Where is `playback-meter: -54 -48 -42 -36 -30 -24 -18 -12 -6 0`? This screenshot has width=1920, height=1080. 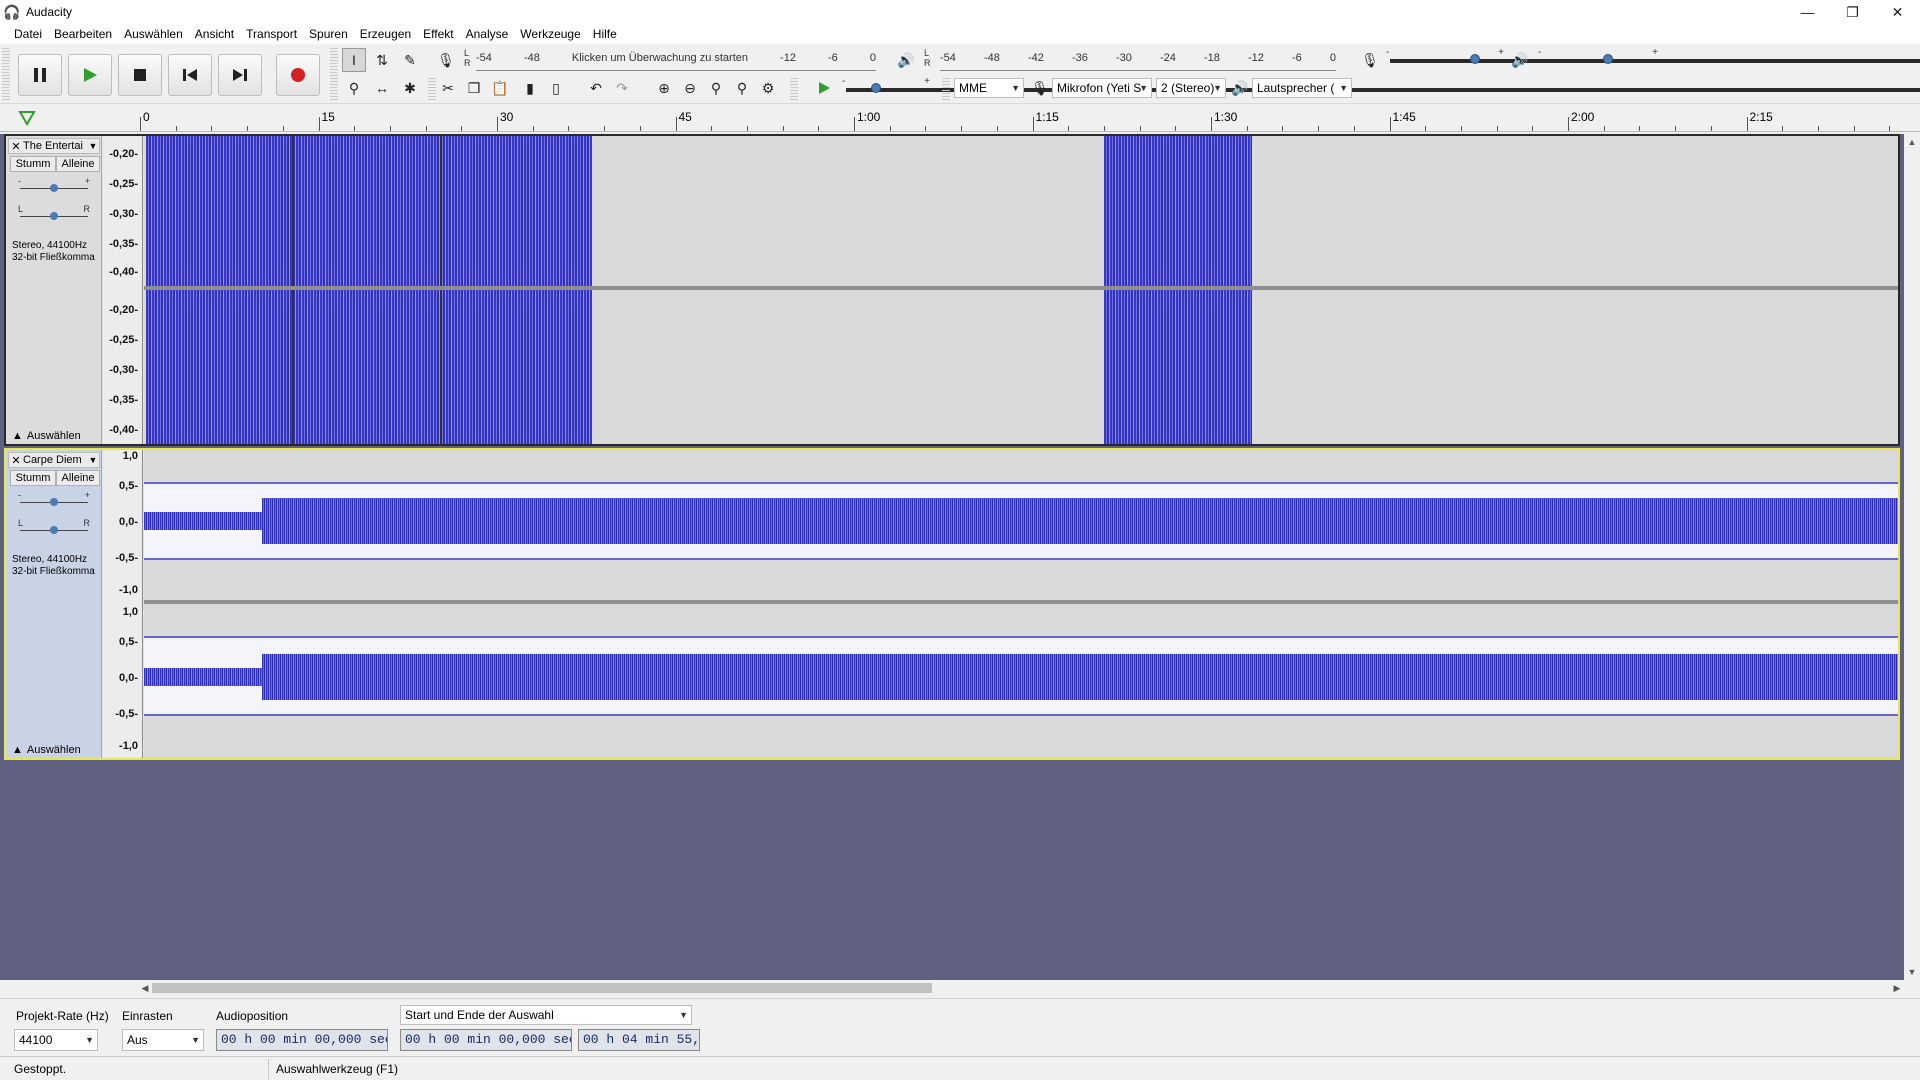
playback-meter: -54 -48 -42 -36 -30 -24 -18 -12 -6 0 is located at coordinates (1138, 61).